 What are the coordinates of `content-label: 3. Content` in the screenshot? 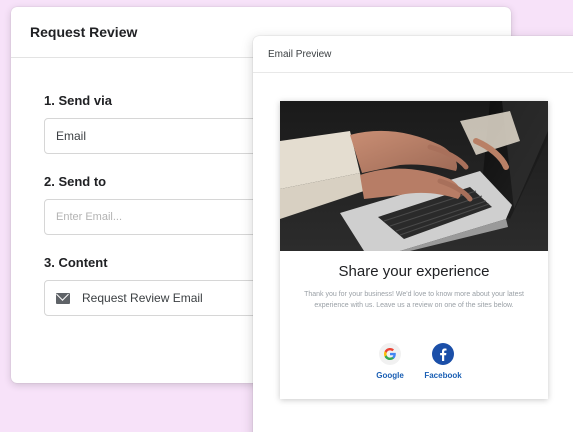 It's located at (76, 262).